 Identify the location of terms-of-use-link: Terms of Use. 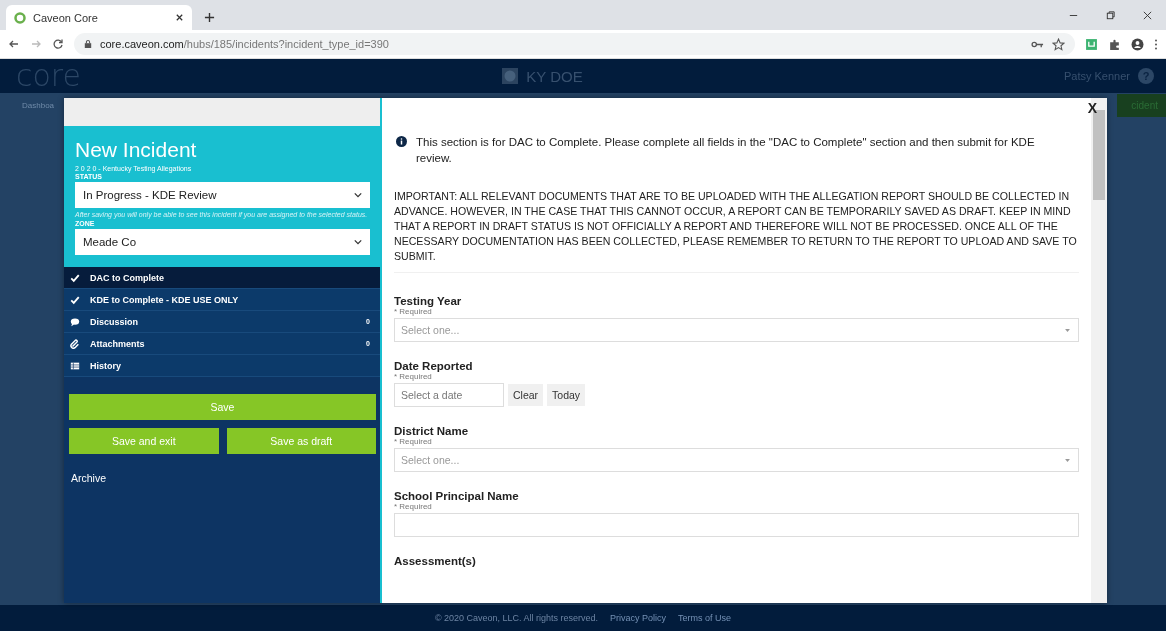
(705, 618).